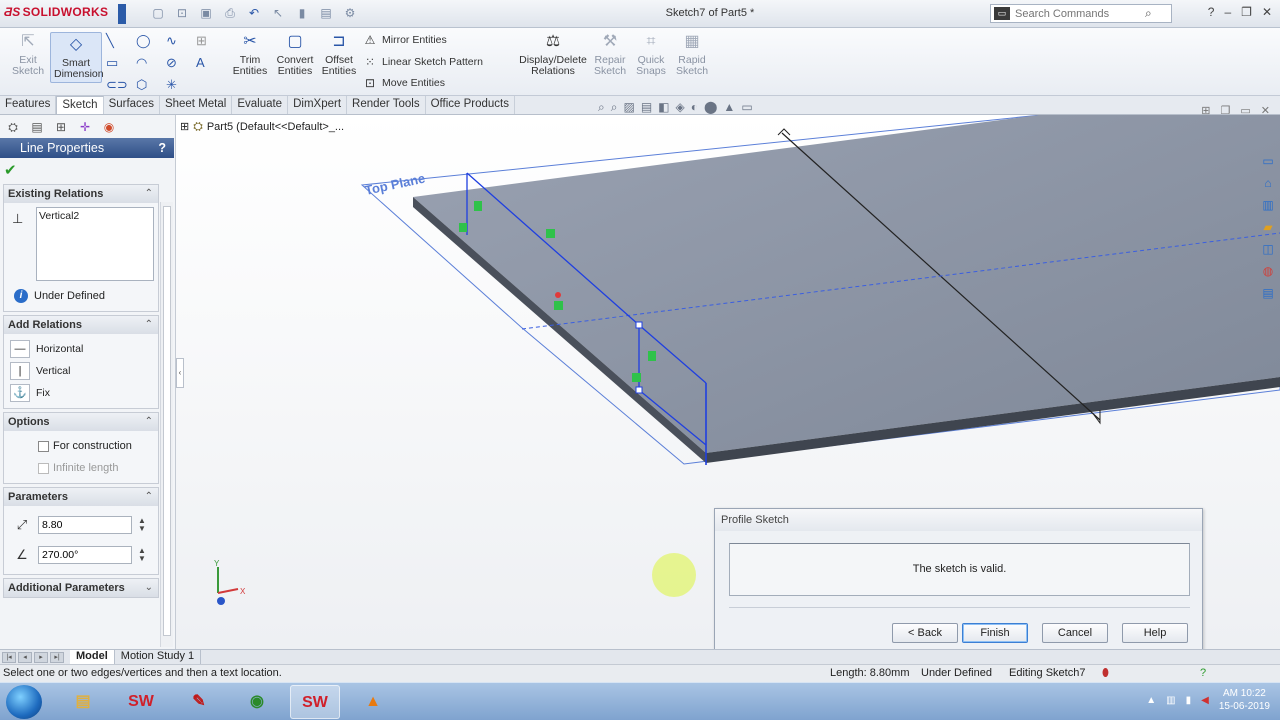  What do you see at coordinates (326, 13) in the screenshot?
I see `file-properties-icon: ▤` at bounding box center [326, 13].